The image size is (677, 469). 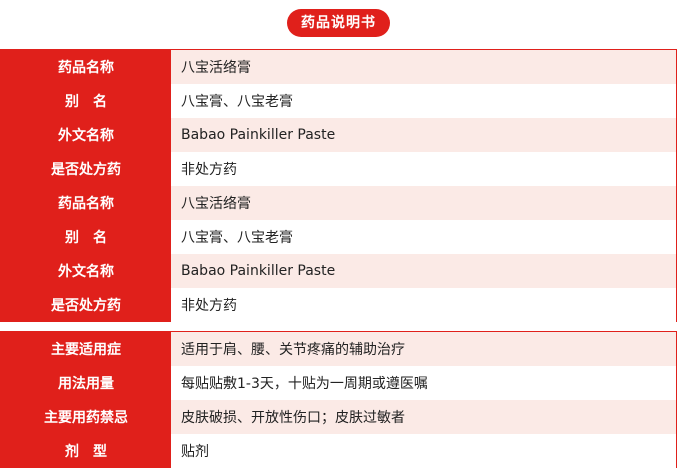 I want to click on row-label: 剂 型, so click(x=86, y=451).